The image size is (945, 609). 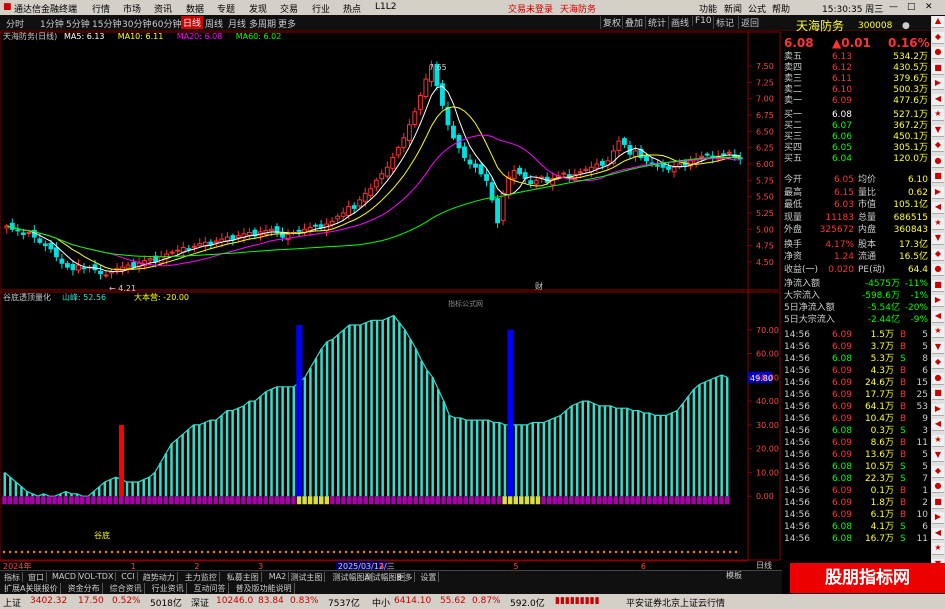 What do you see at coordinates (192, 22) in the screenshot?
I see `tab-period-active: 日线` at bounding box center [192, 22].